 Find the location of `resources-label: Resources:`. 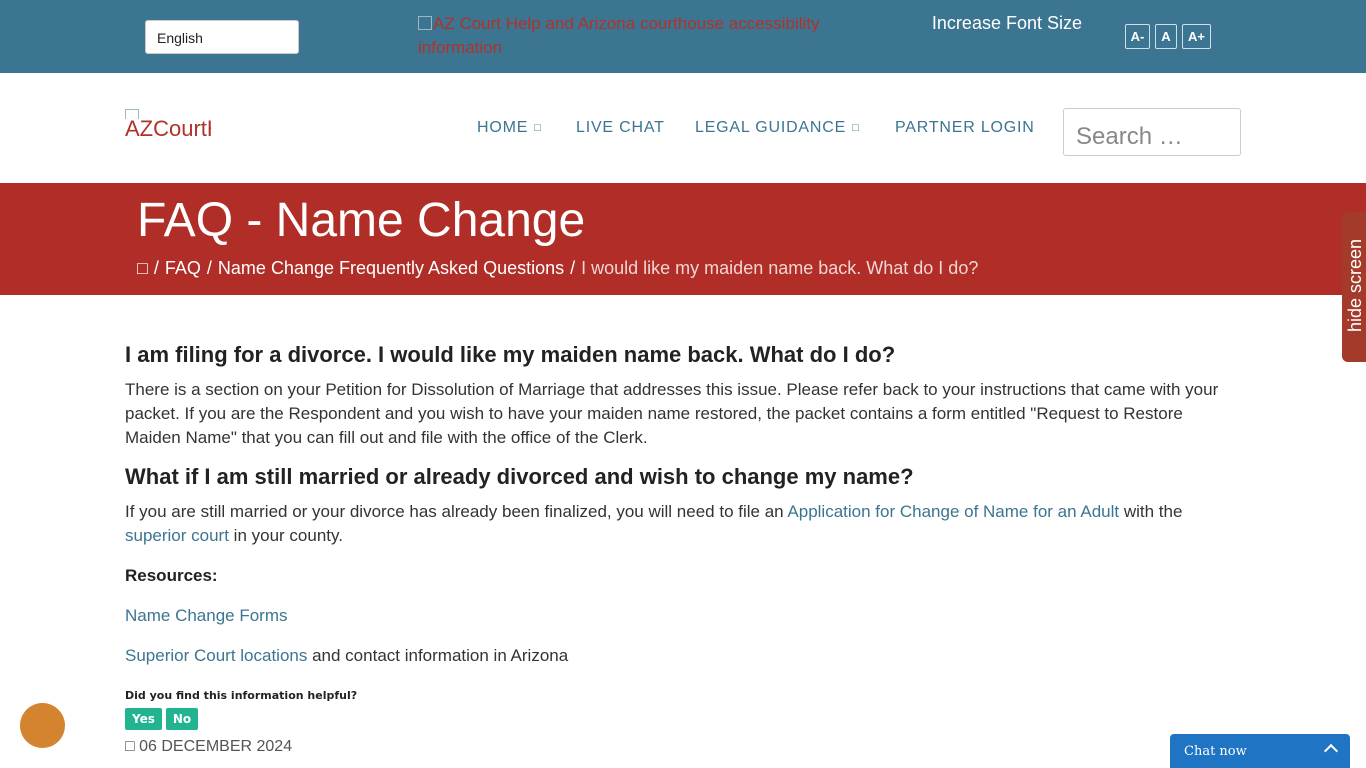

resources-label: Resources: is located at coordinates (171, 575).